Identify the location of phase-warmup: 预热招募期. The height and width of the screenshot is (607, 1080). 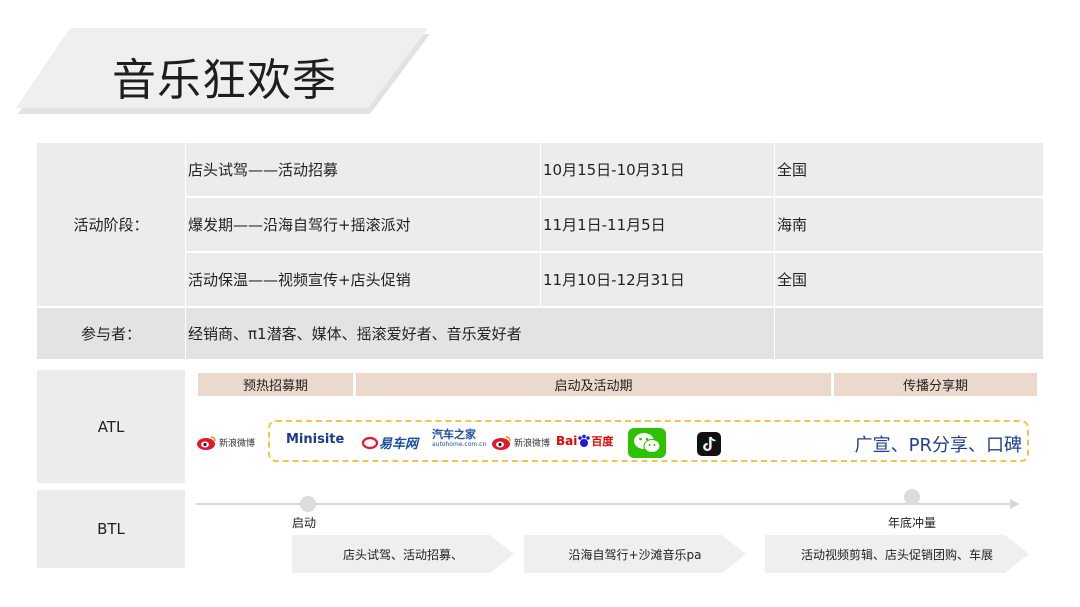
(275, 384).